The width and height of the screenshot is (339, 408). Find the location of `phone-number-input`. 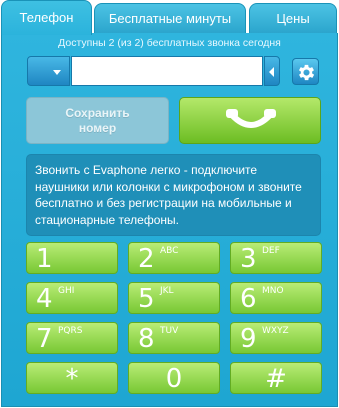

phone-number-input is located at coordinates (167, 71).